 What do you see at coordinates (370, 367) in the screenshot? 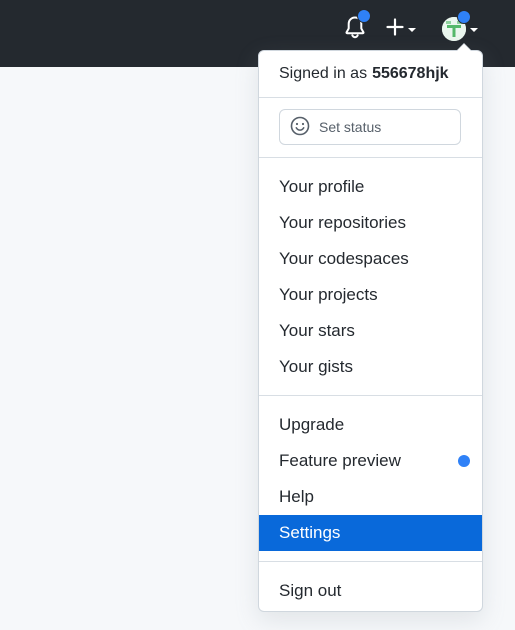
I see `menu-item-your-gists: Your gists` at bounding box center [370, 367].